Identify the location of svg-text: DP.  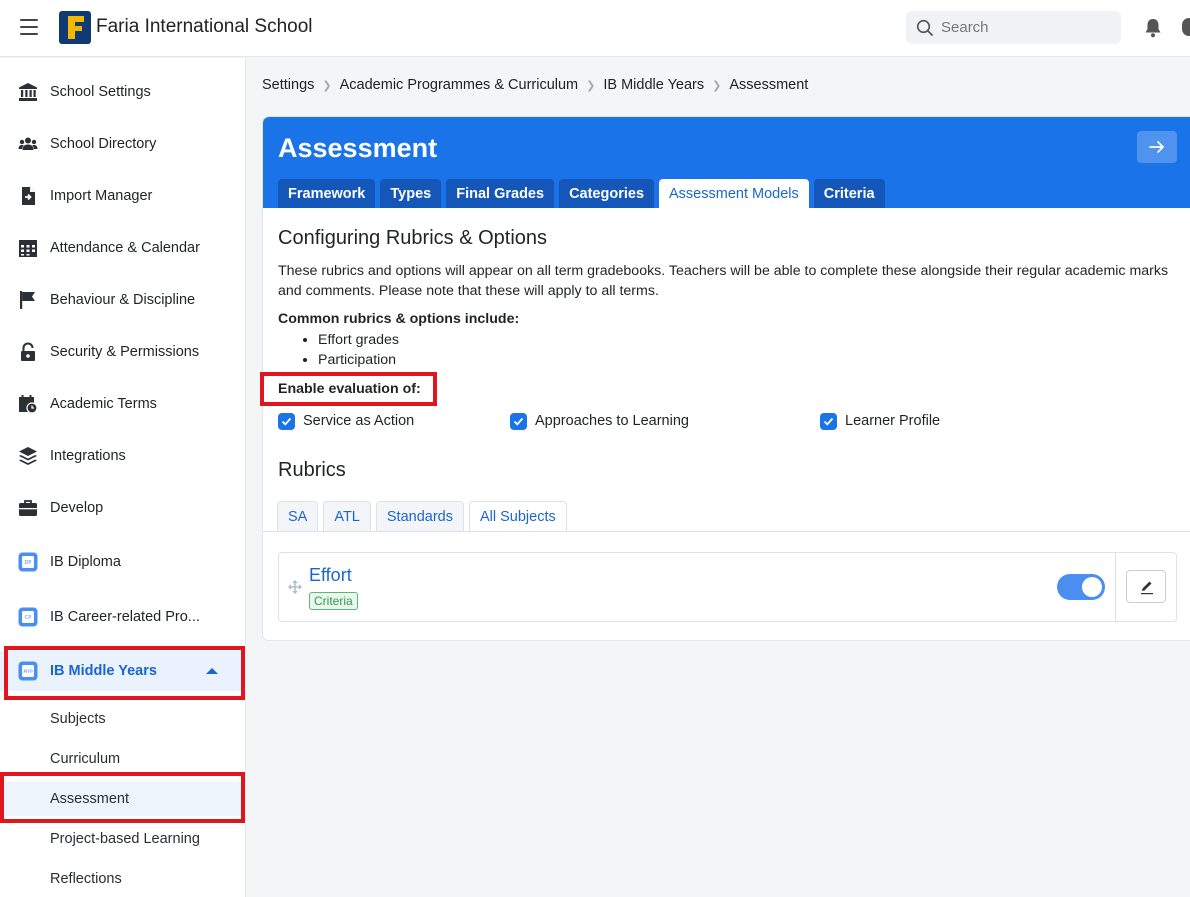
(28, 563).